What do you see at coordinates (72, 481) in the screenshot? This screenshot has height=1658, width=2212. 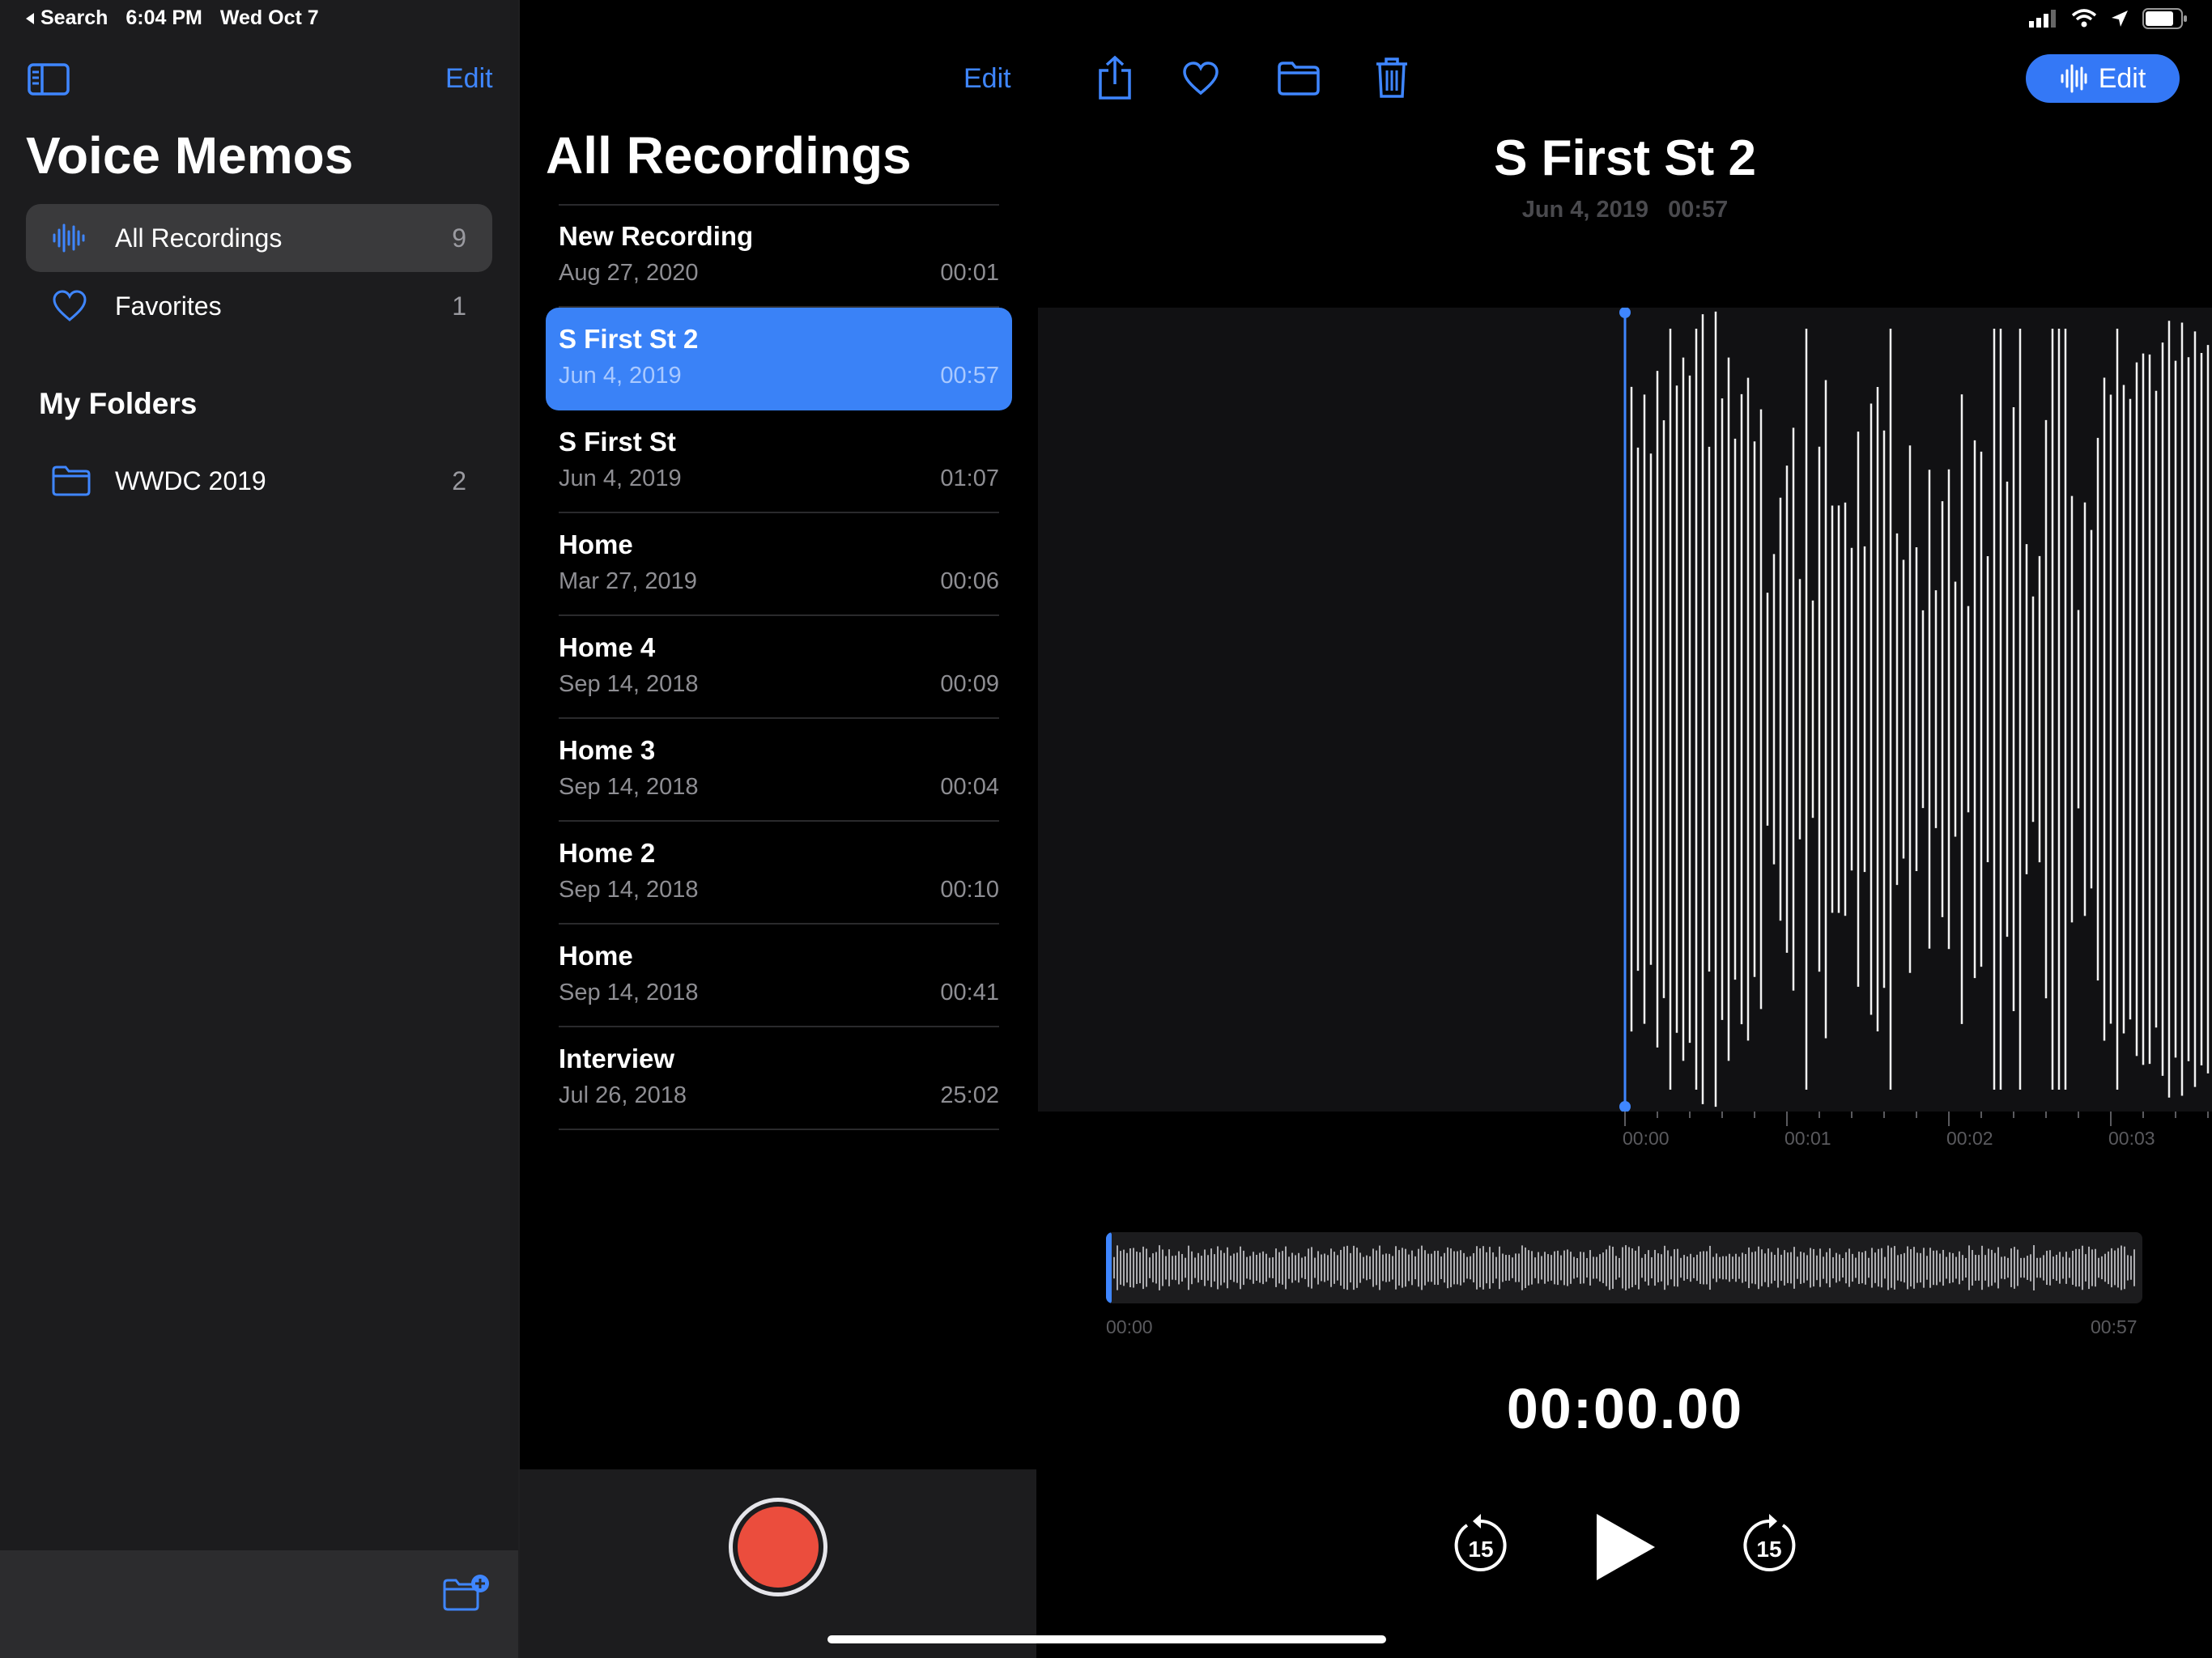 I see `folder-icon` at bounding box center [72, 481].